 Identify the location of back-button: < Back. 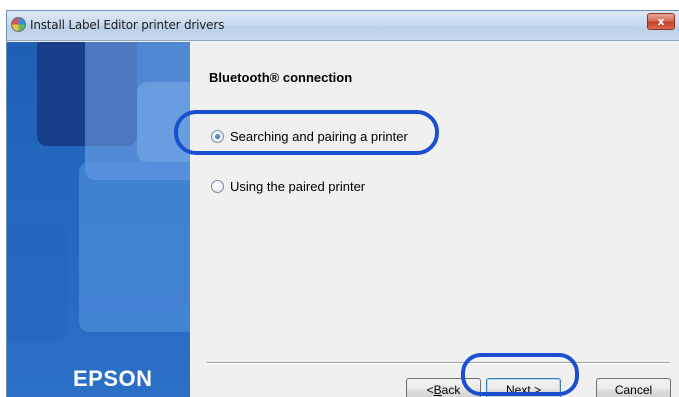
(443, 387).